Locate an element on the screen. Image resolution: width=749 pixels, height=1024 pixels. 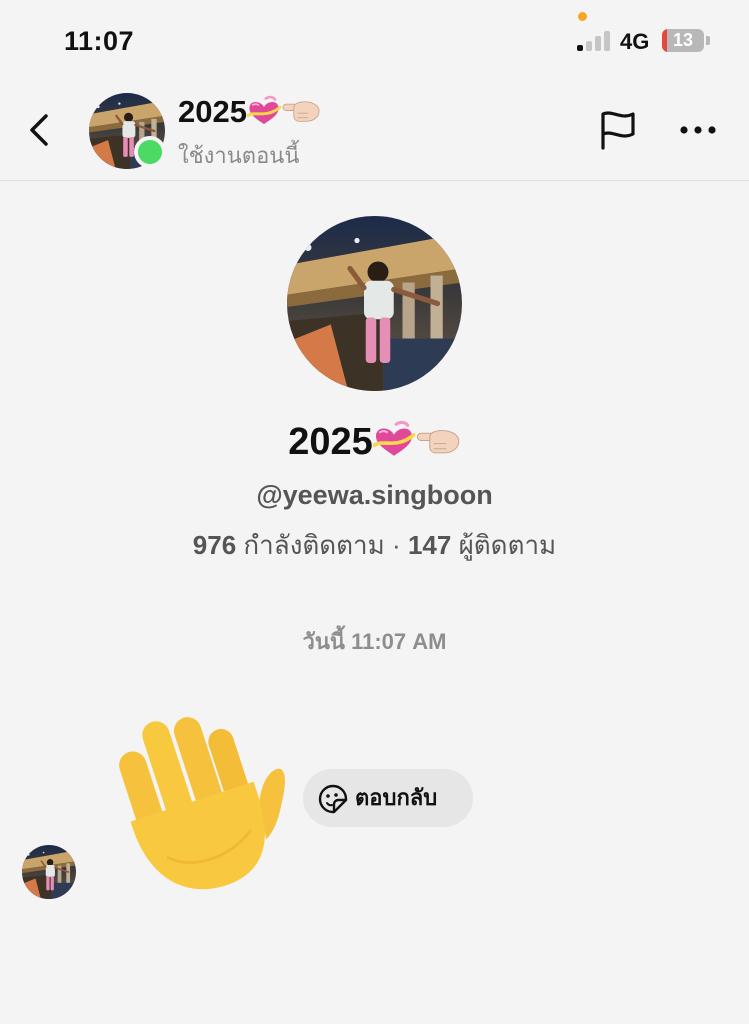
more-horizontal-icon is located at coordinates (698, 130).